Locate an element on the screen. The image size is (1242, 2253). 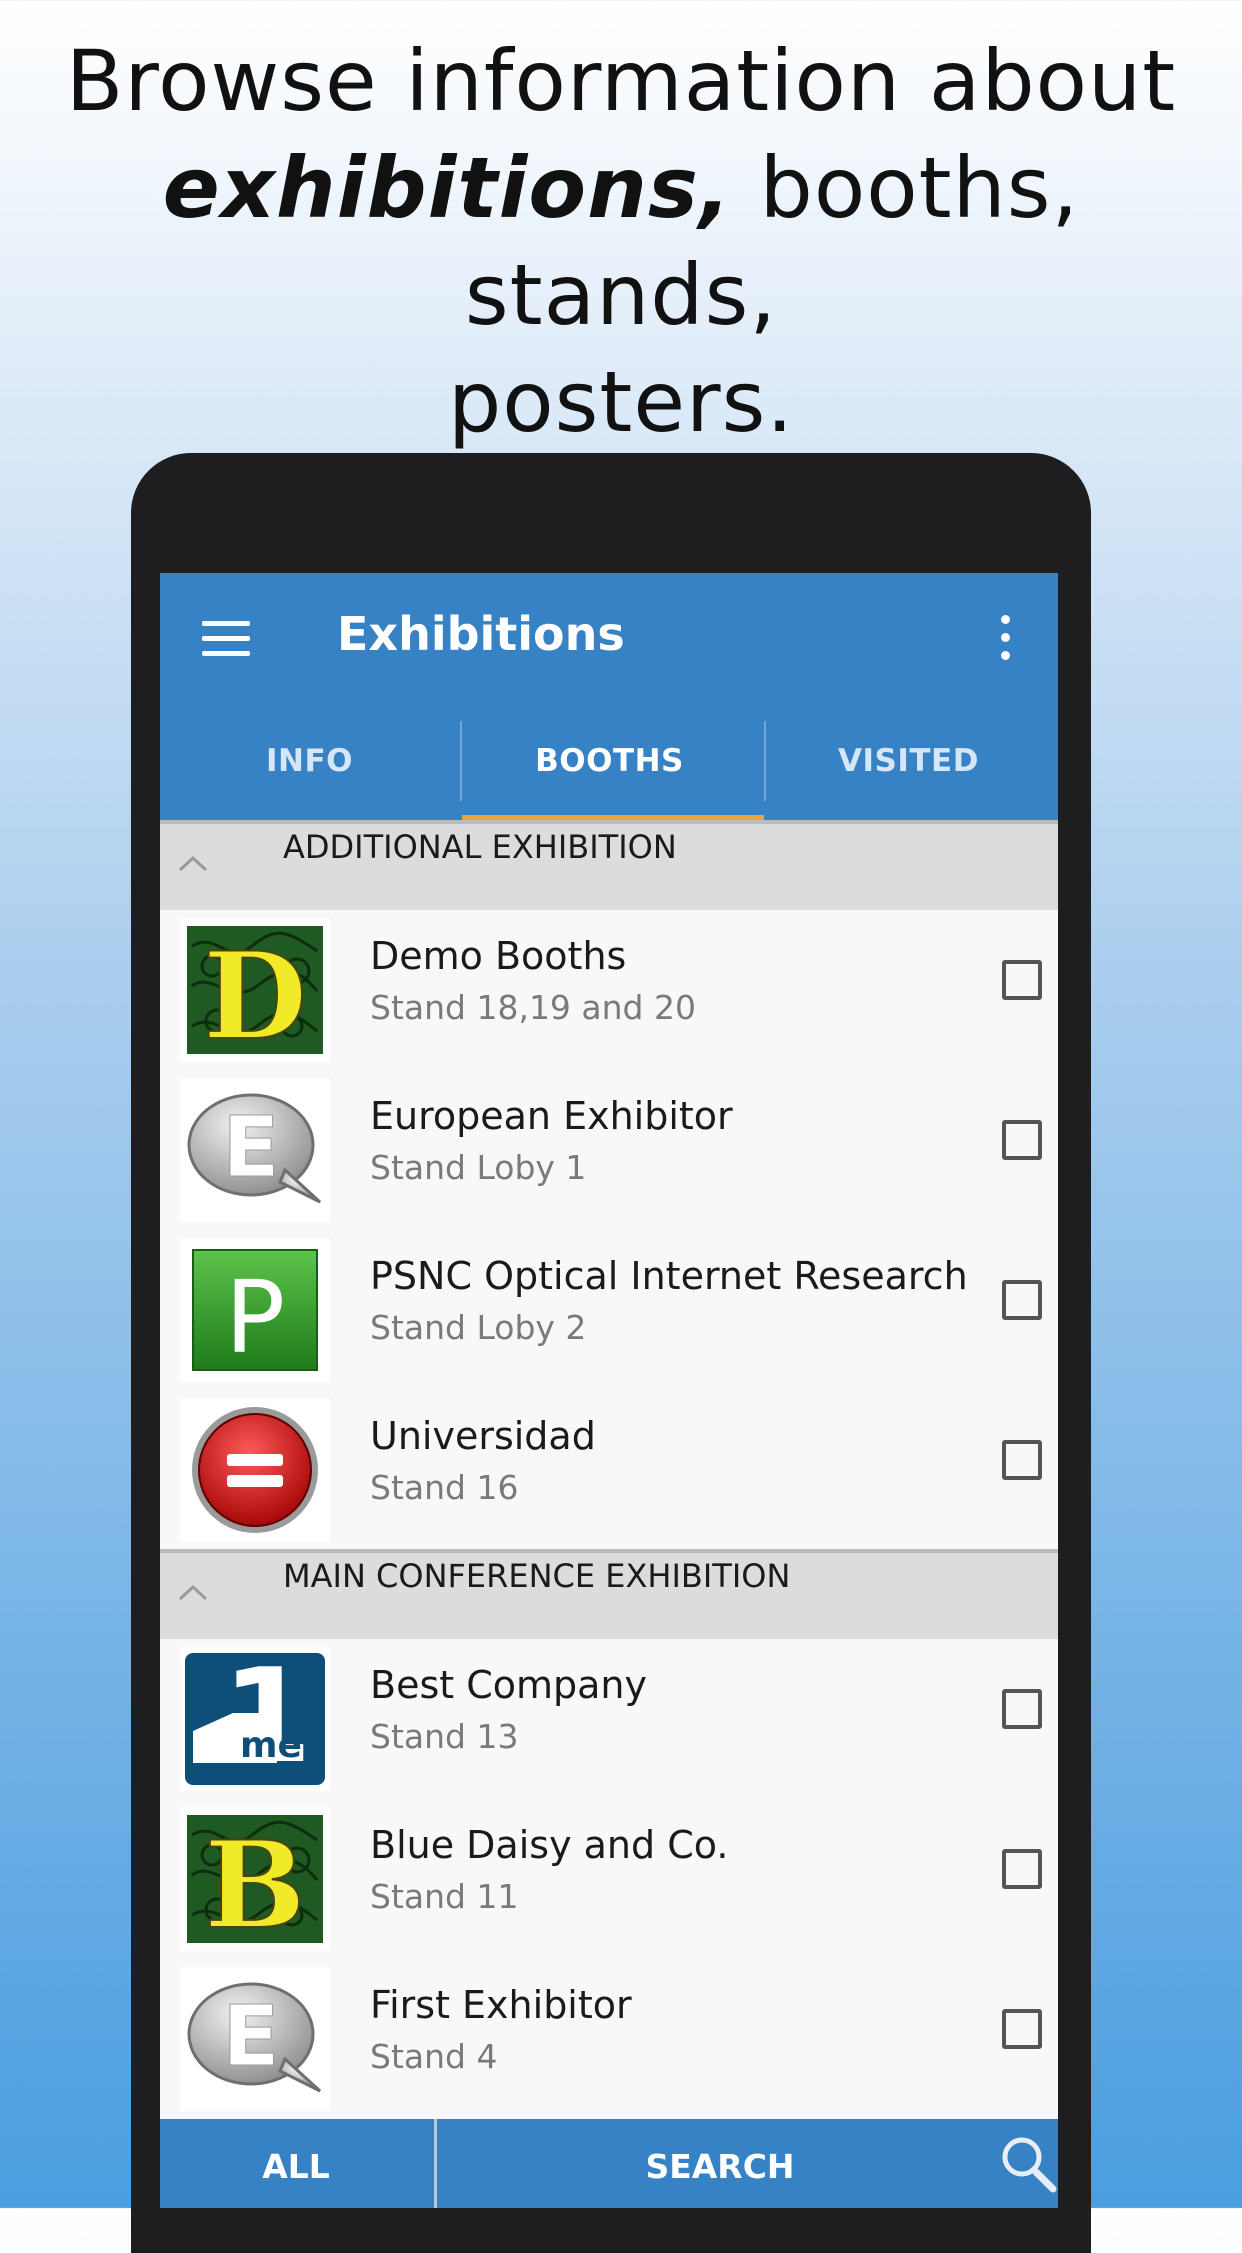
bottom-bar-divider is located at coordinates (435, 2163).